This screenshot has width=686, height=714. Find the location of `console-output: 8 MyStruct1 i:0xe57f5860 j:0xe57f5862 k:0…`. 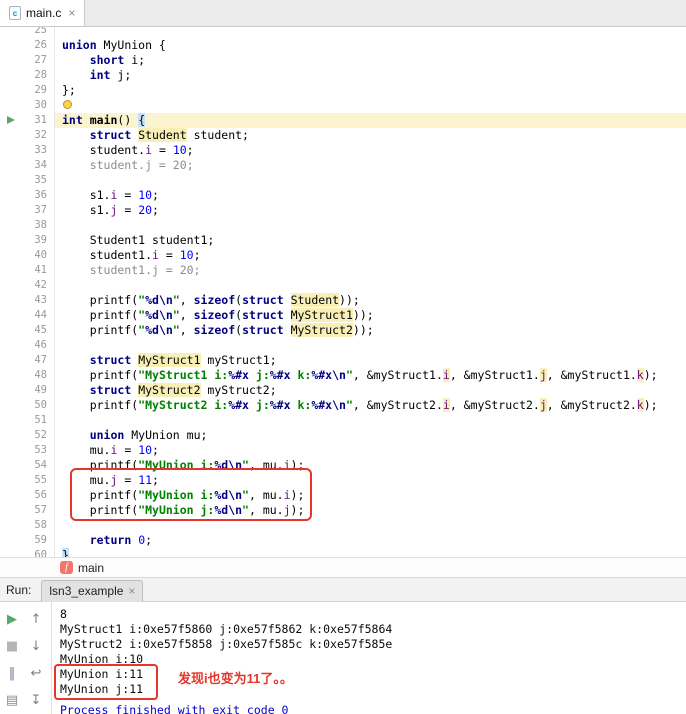

console-output: 8 MyStruct1 i:0xe57f5860 j:0xe57f5862 k:0… is located at coordinates (369, 658).